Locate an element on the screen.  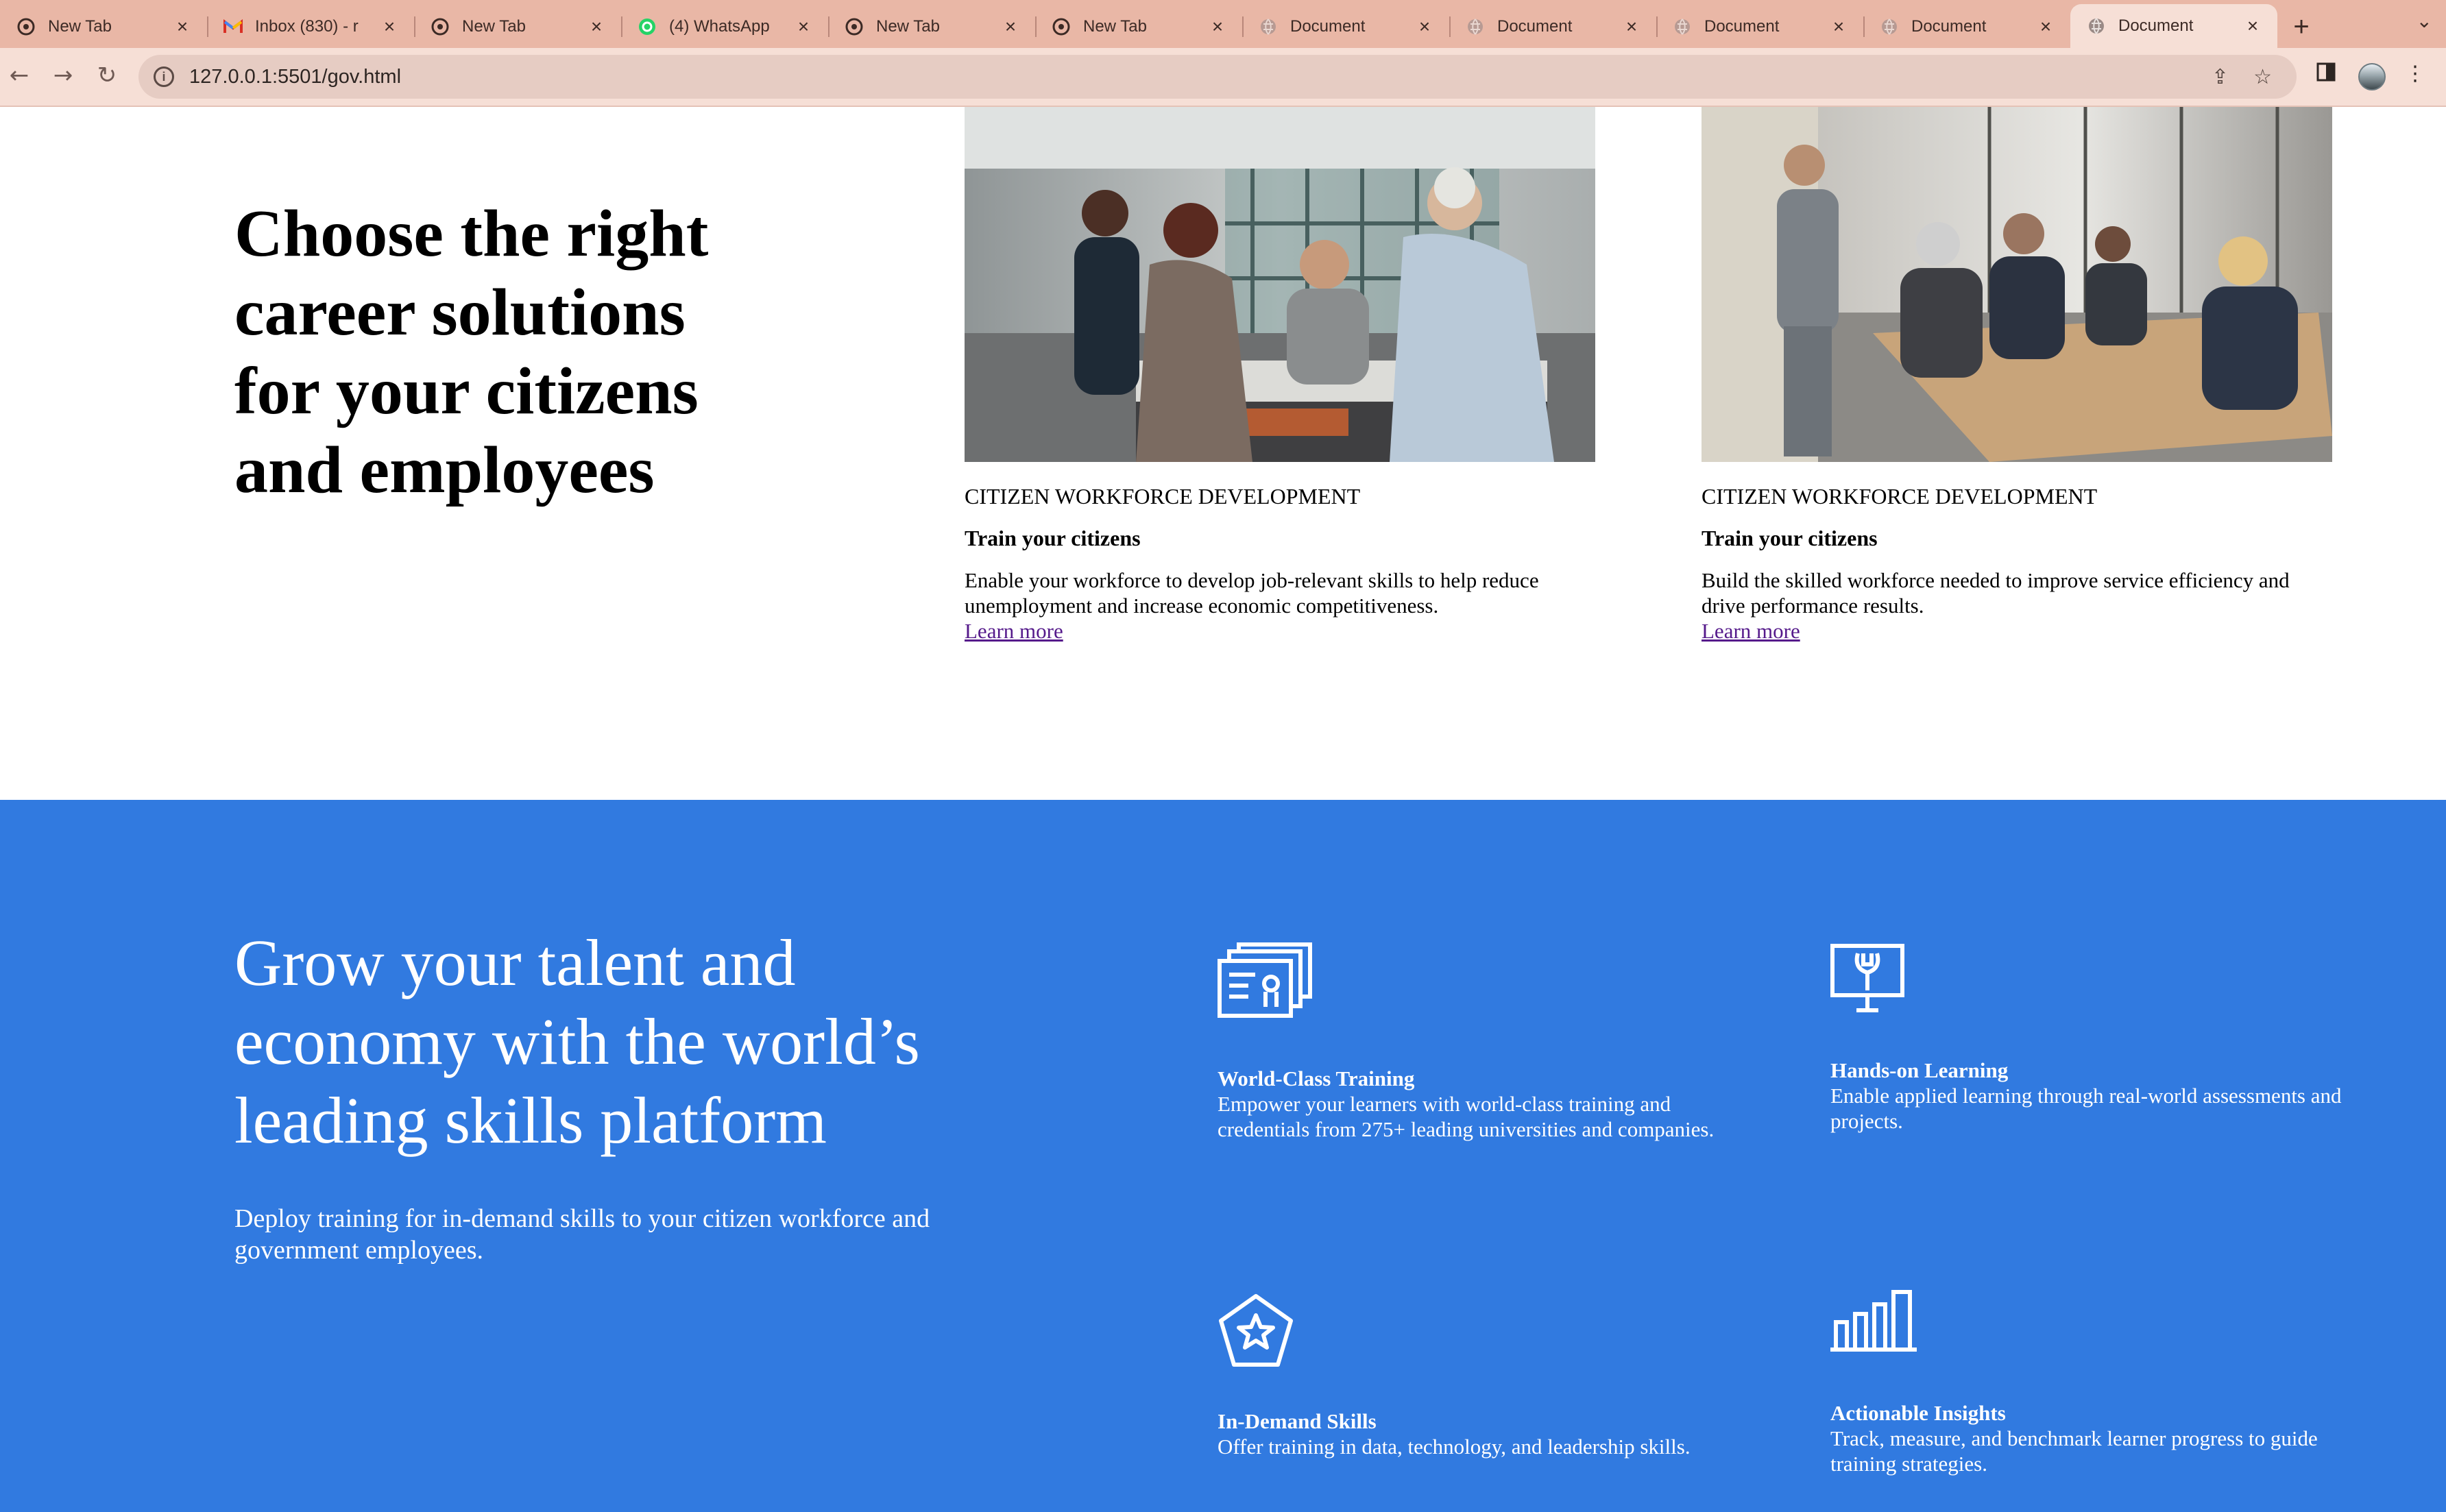
new-tab-button: + is located at coordinates (2301, 27).